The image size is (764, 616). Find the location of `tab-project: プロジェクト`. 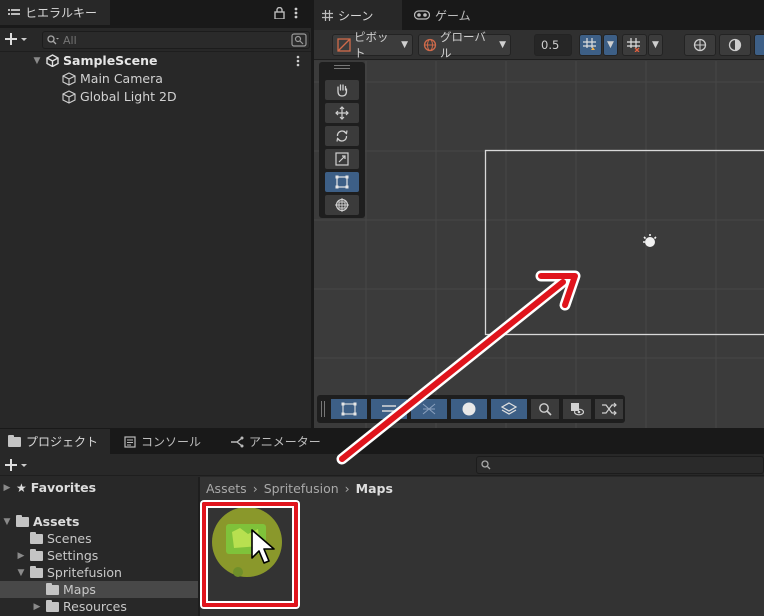

tab-project: プロジェクト is located at coordinates (55, 441).